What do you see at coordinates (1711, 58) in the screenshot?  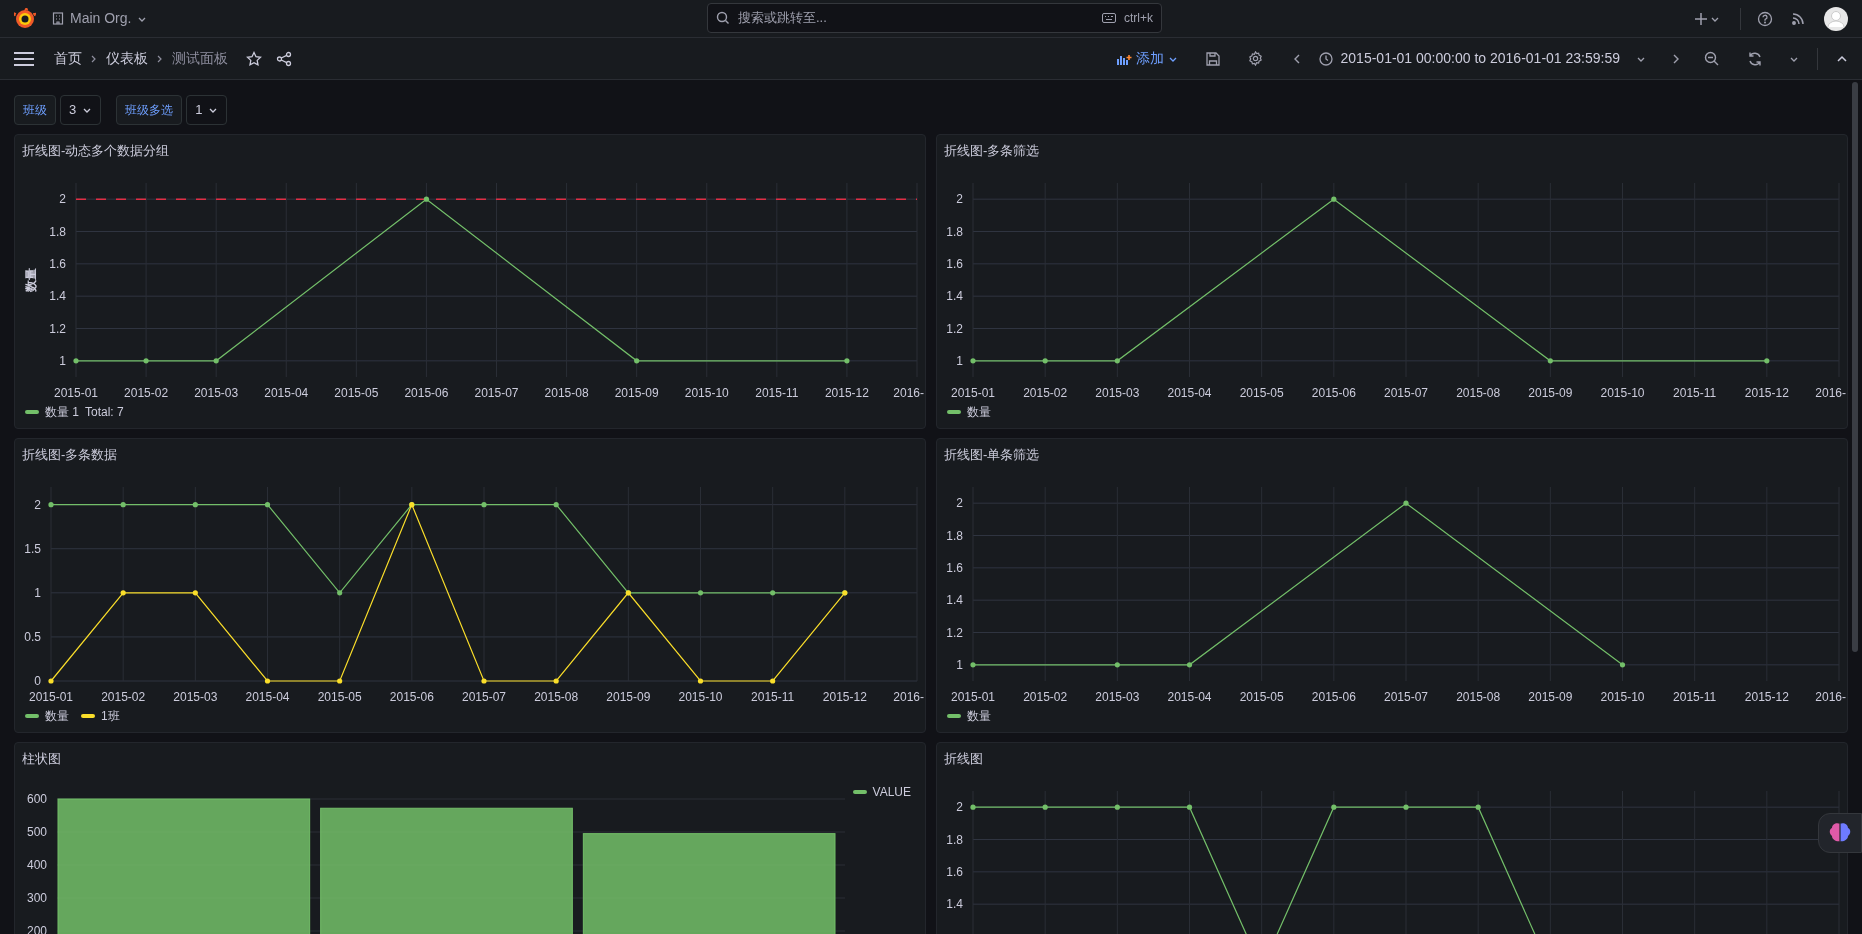 I see `zoom-out-icon` at bounding box center [1711, 58].